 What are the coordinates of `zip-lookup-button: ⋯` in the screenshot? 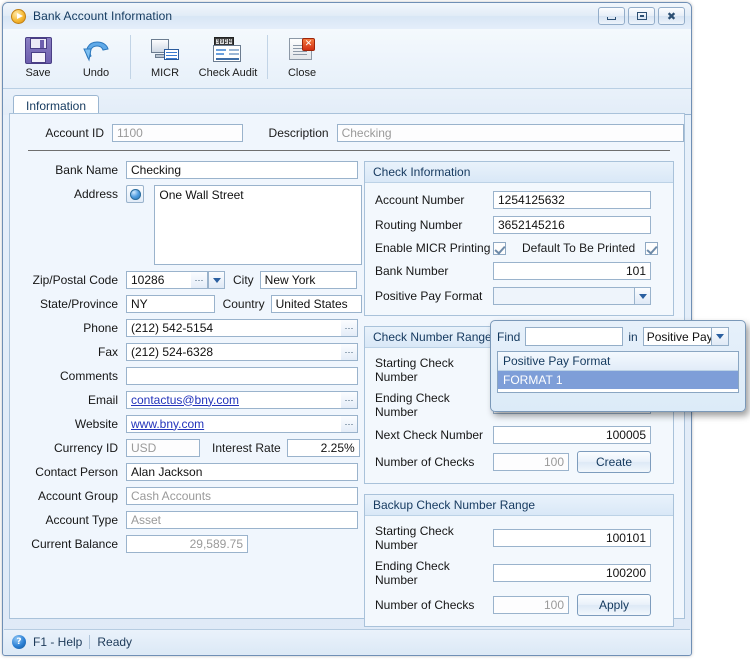 It's located at (199, 280).